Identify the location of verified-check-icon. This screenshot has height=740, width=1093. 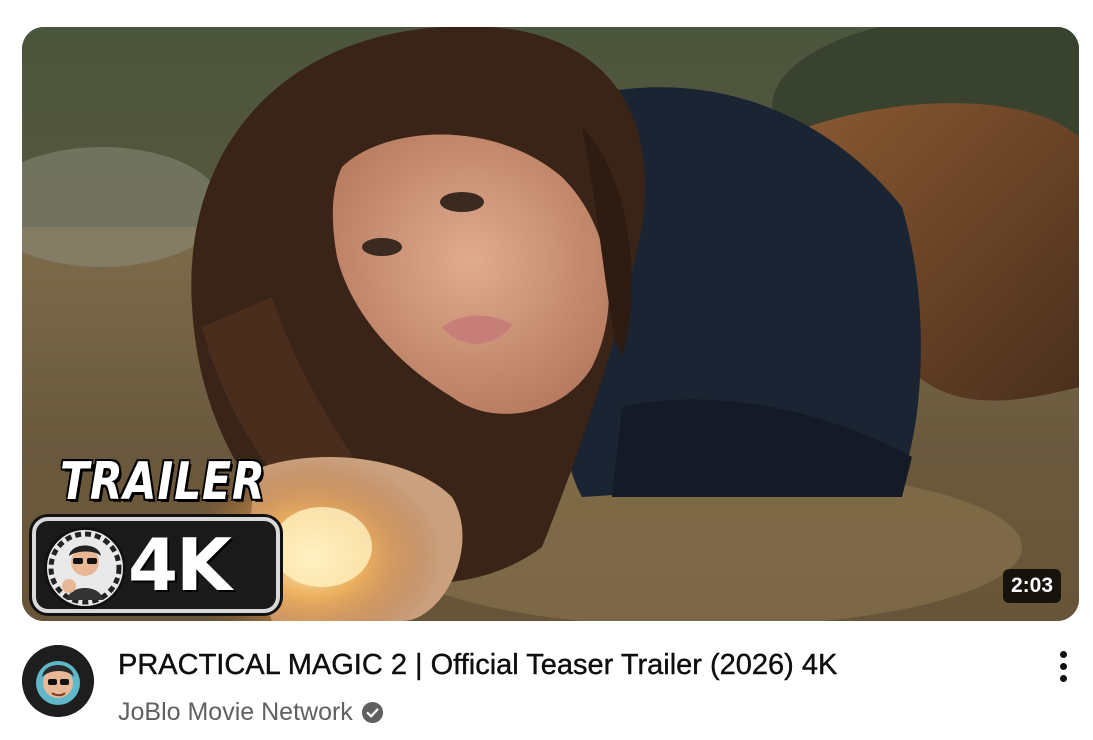
(372, 712).